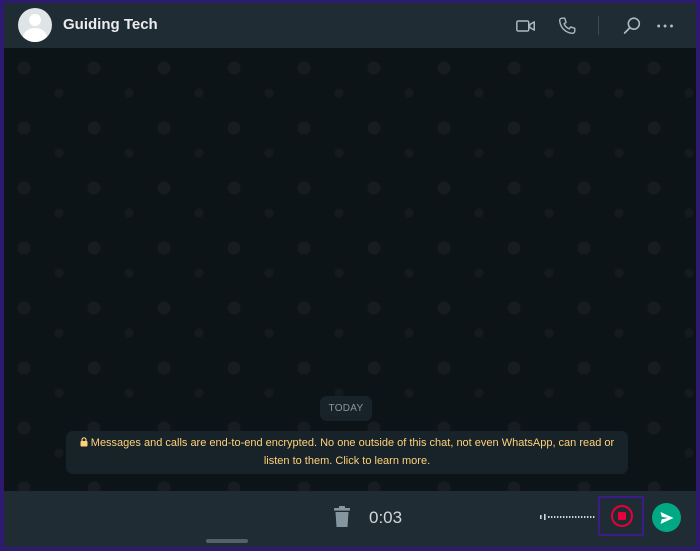  Describe the element at coordinates (526, 26) in the screenshot. I see `video-call-icon` at that location.